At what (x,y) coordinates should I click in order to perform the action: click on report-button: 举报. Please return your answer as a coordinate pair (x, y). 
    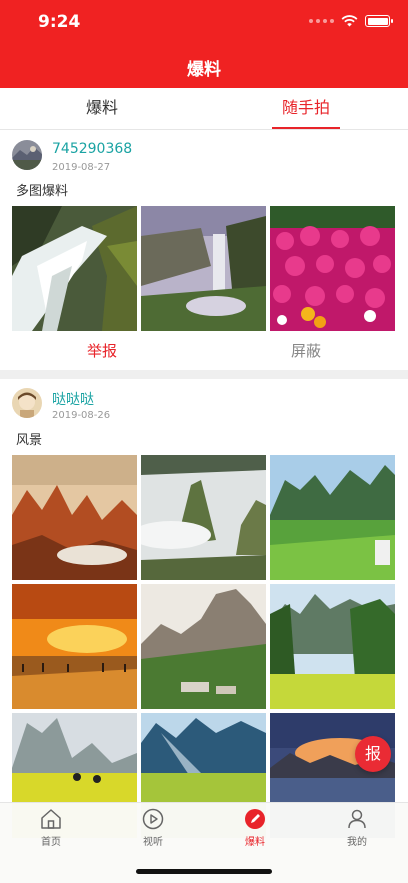
    Looking at the image, I should click on (102, 351).